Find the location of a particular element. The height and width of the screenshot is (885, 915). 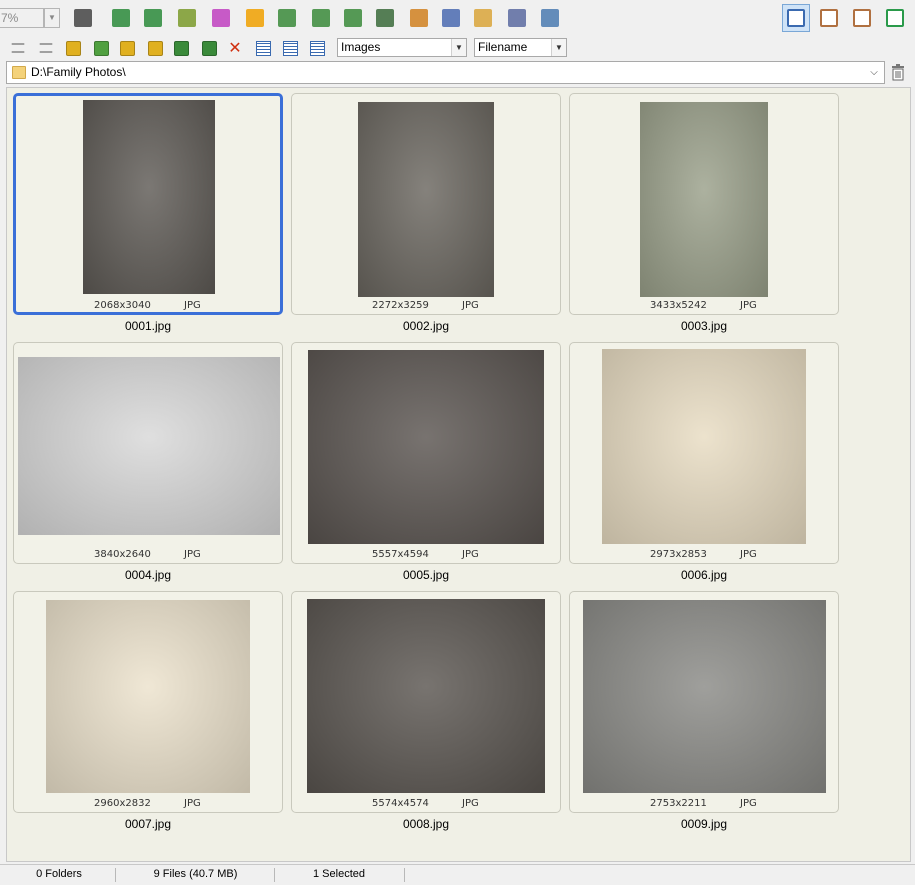

delete-icon: ✕ is located at coordinates (235, 48).